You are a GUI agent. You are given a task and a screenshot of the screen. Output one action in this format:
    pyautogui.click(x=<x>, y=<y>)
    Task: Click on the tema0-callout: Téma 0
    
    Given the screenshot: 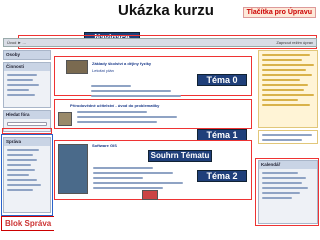 What is the action you would take?
    pyautogui.click(x=222, y=80)
    